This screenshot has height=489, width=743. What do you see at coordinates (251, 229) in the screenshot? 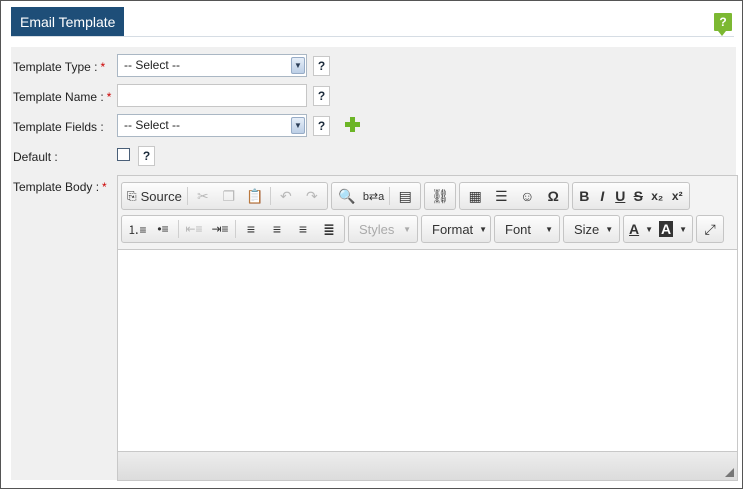
I see `align-left-icon: ≡` at bounding box center [251, 229].